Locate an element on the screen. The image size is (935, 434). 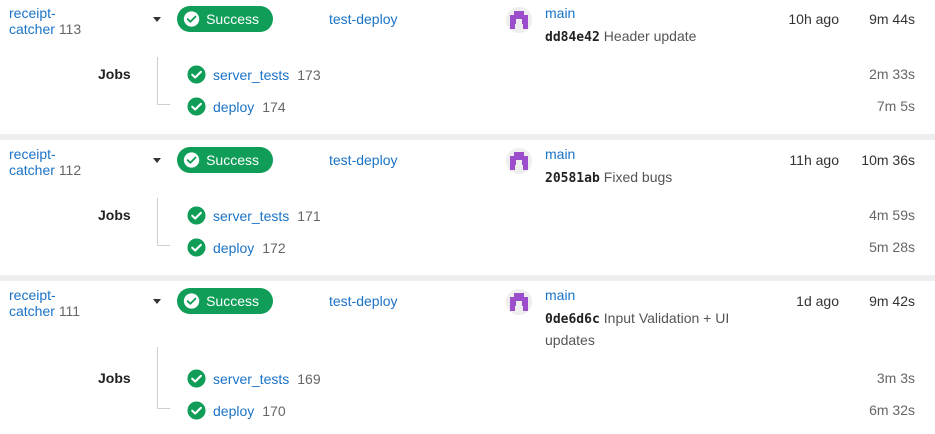
commit-sha: 20581ab is located at coordinates (572, 178).